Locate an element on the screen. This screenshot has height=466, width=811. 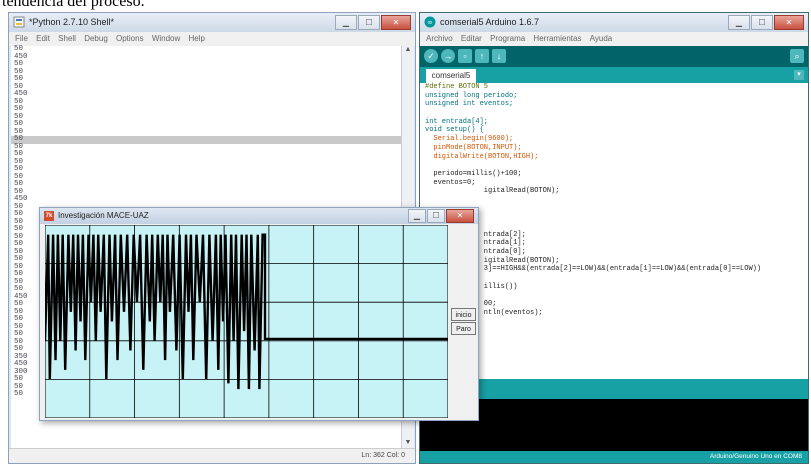
menu-file: File is located at coordinates (21, 38).